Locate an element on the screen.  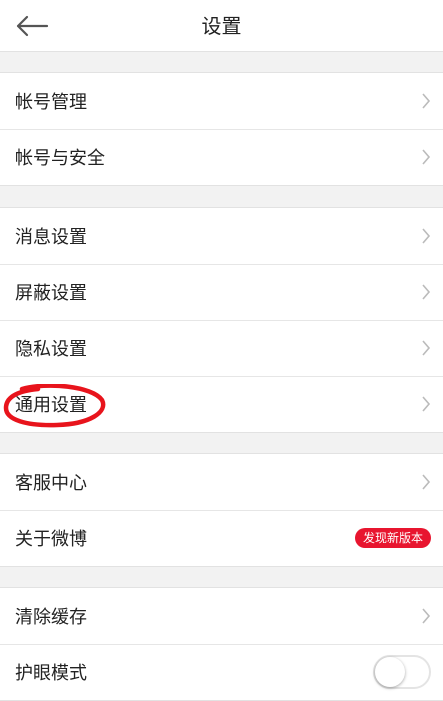
settings-item-clear-cache: 清除缓存 is located at coordinates (221, 616).